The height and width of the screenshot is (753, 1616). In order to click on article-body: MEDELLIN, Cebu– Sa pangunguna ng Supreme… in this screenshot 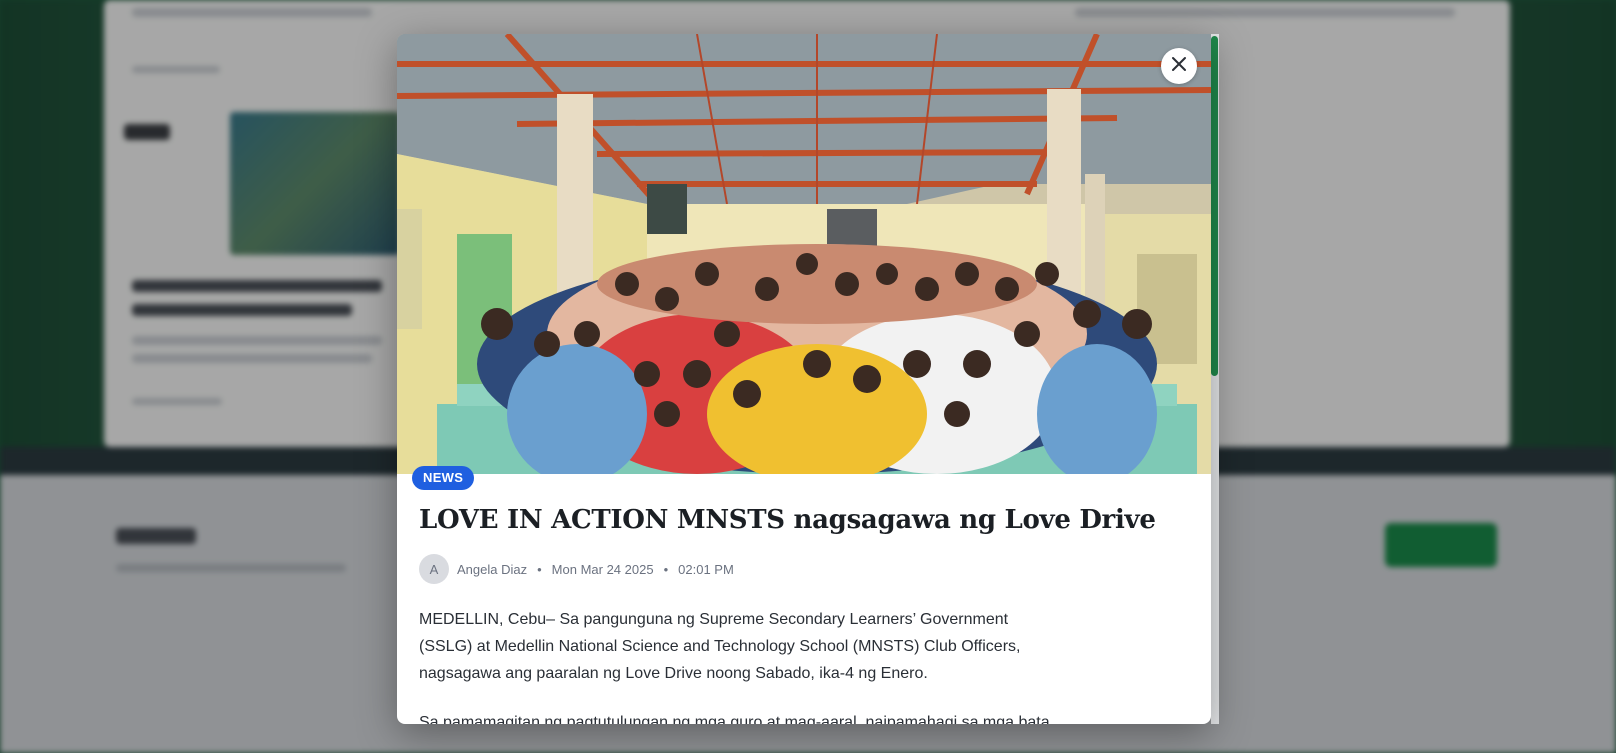, I will do `click(739, 665)`.